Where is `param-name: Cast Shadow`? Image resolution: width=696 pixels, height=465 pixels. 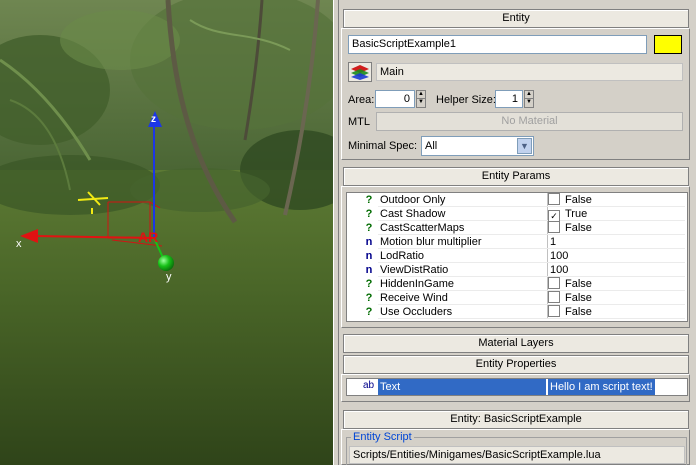 param-name: Cast Shadow is located at coordinates (463, 214).